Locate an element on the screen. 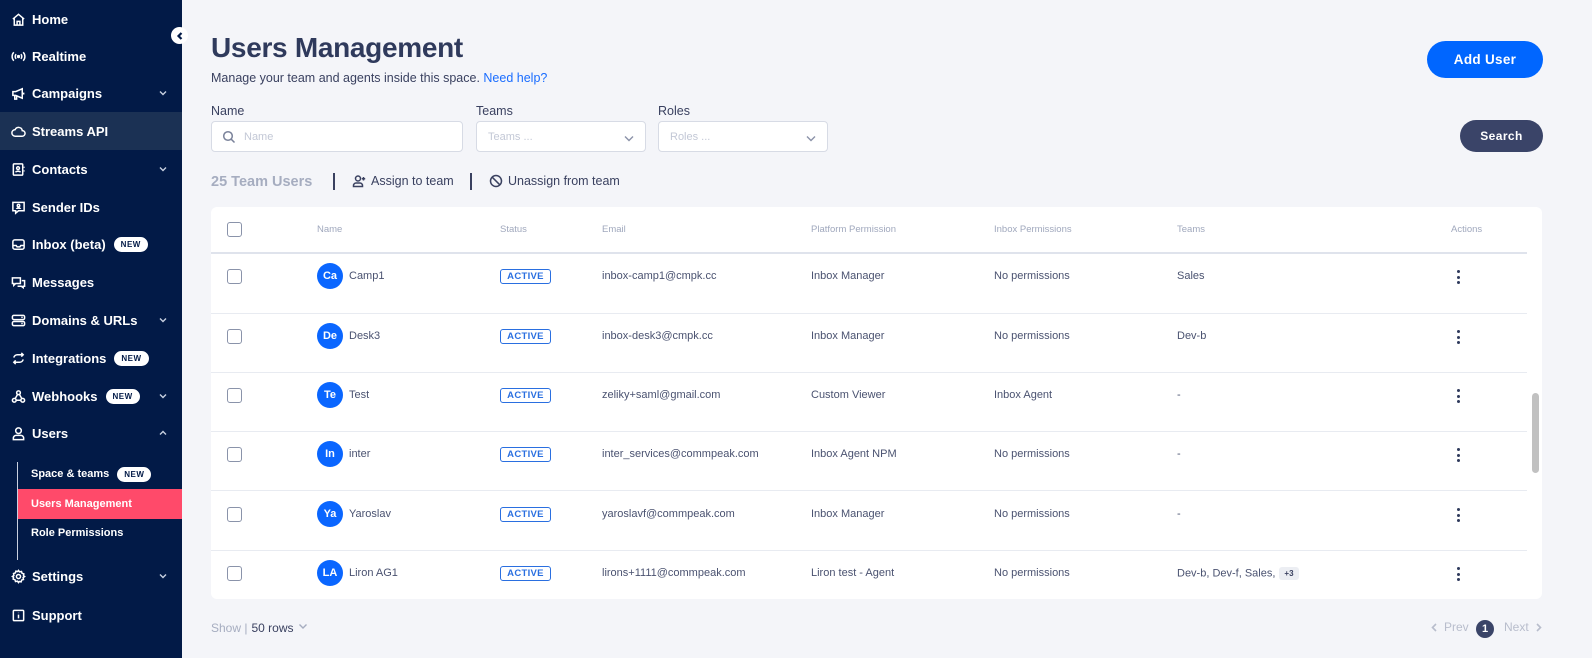 Image resolution: width=1592 pixels, height=658 pixels. search-button: Search is located at coordinates (1501, 136).